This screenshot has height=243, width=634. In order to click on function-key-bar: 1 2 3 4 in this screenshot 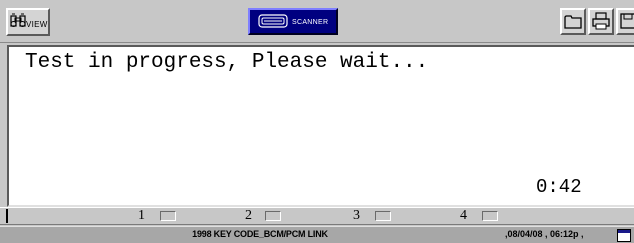, I will do `click(317, 216)`.